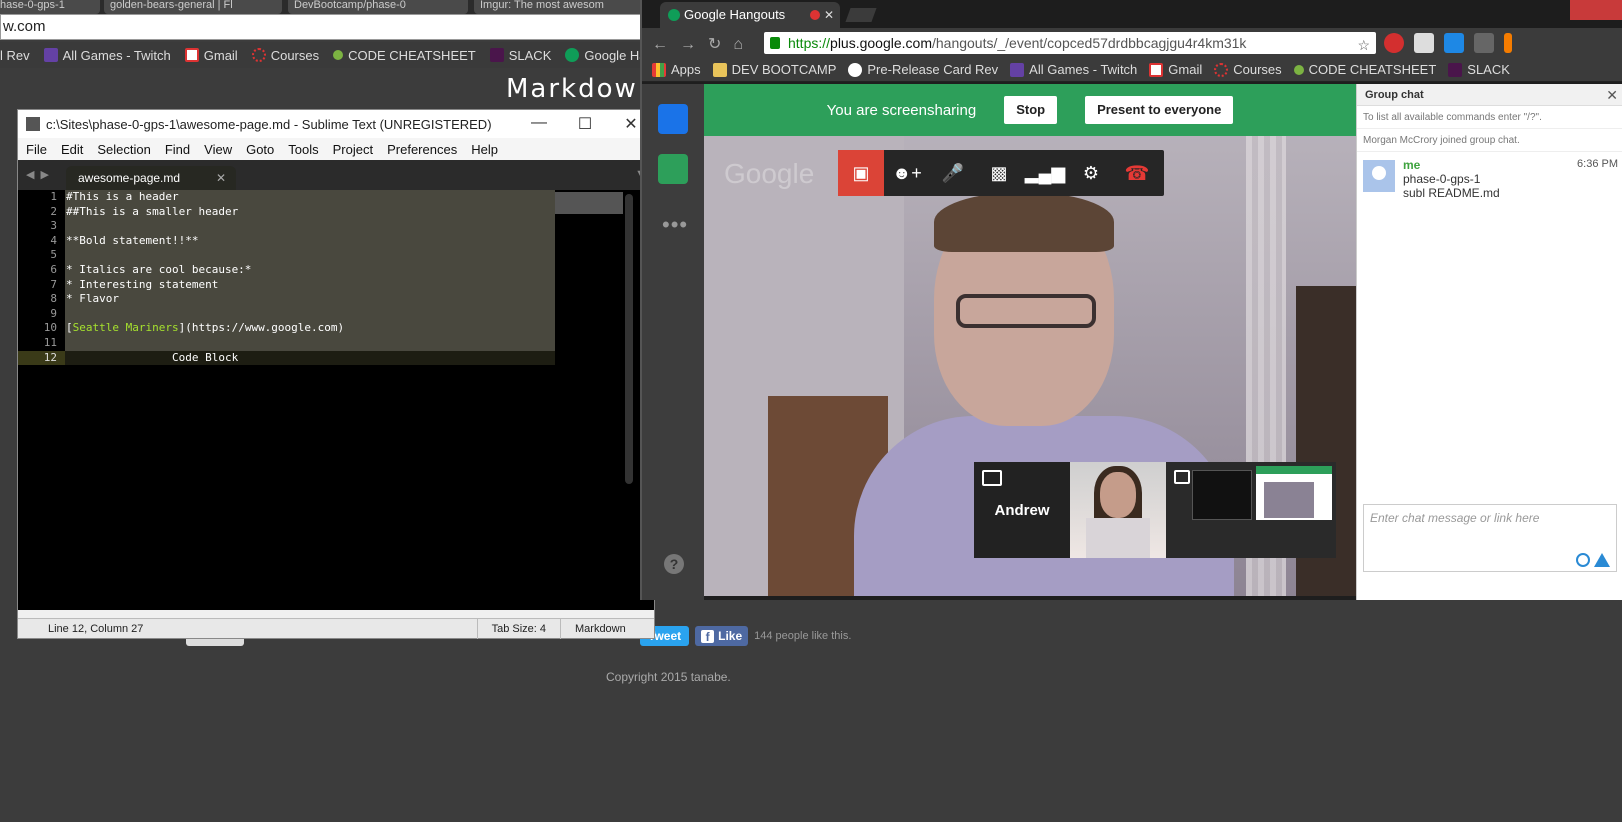 This screenshot has width=1622, height=822. I want to click on stop-button: Stop, so click(1031, 110).